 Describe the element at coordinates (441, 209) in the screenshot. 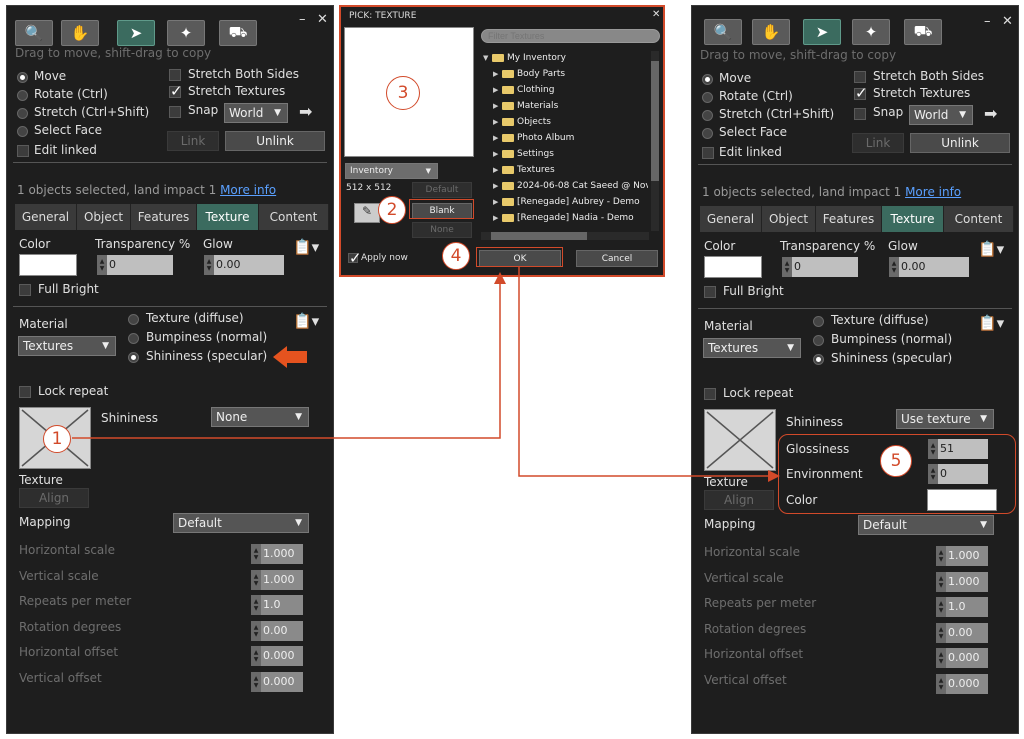

I see `blank-highlight` at that location.